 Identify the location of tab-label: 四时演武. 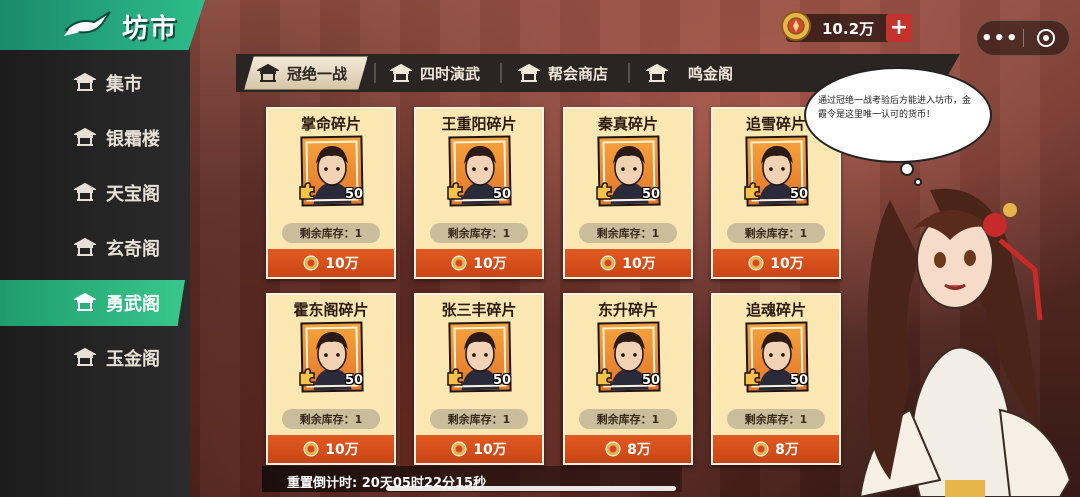
(450, 73).